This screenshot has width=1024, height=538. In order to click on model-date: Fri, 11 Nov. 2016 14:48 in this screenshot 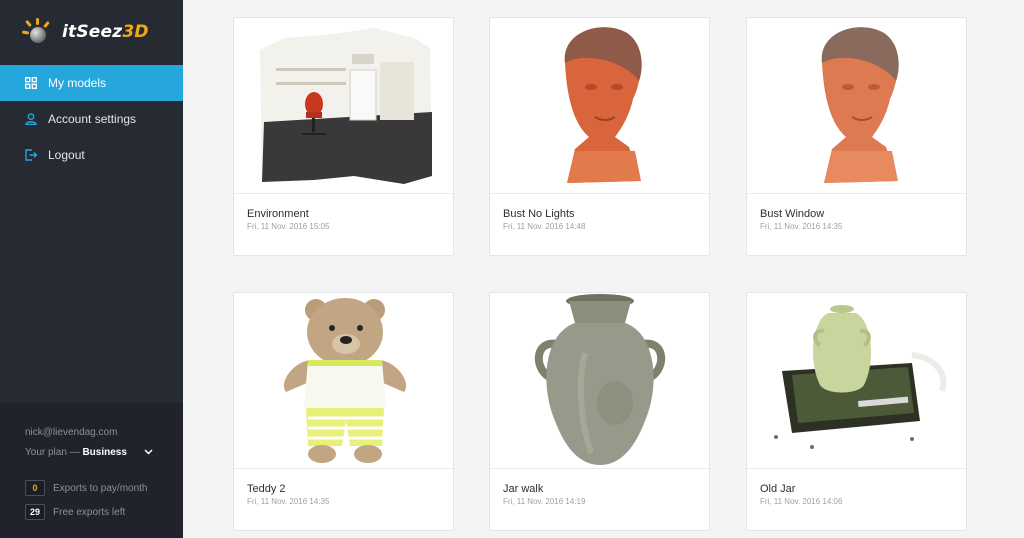, I will do `click(544, 226)`.